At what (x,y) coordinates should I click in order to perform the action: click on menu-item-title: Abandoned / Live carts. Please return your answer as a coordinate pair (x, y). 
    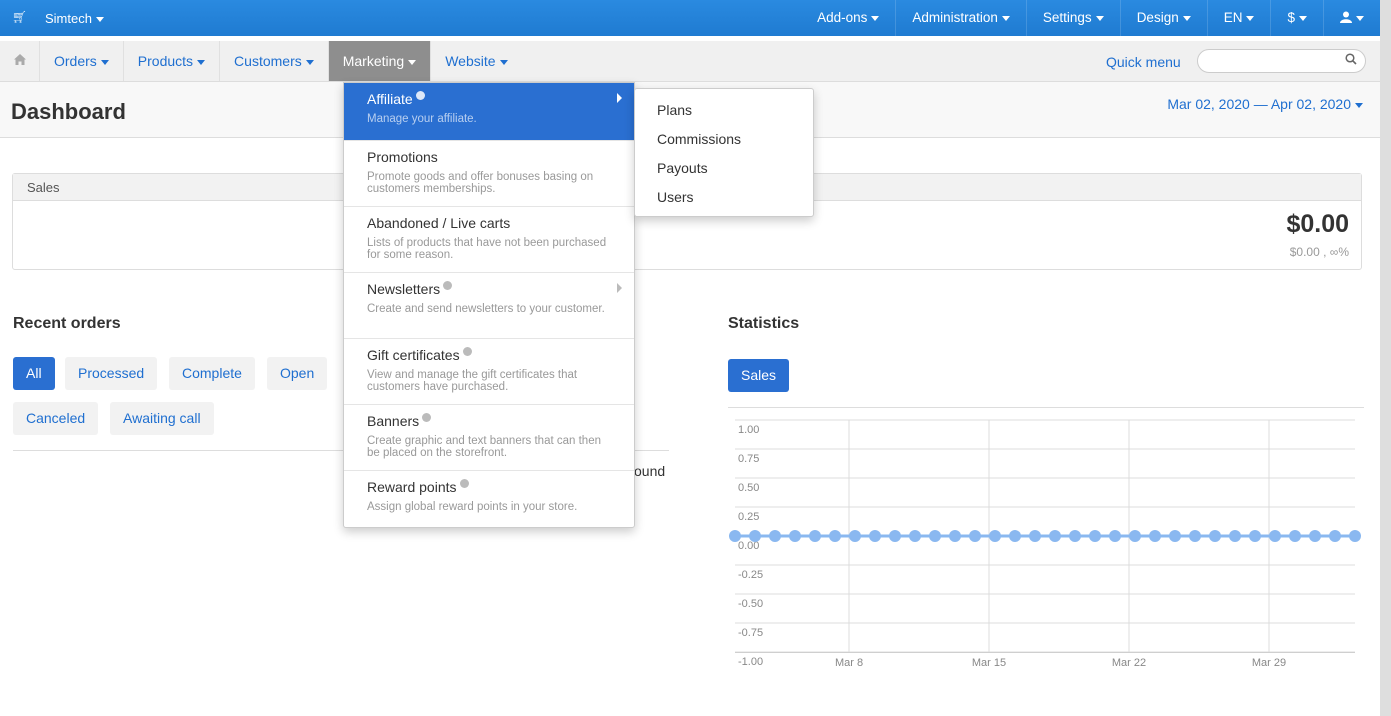
    Looking at the image, I should click on (439, 223).